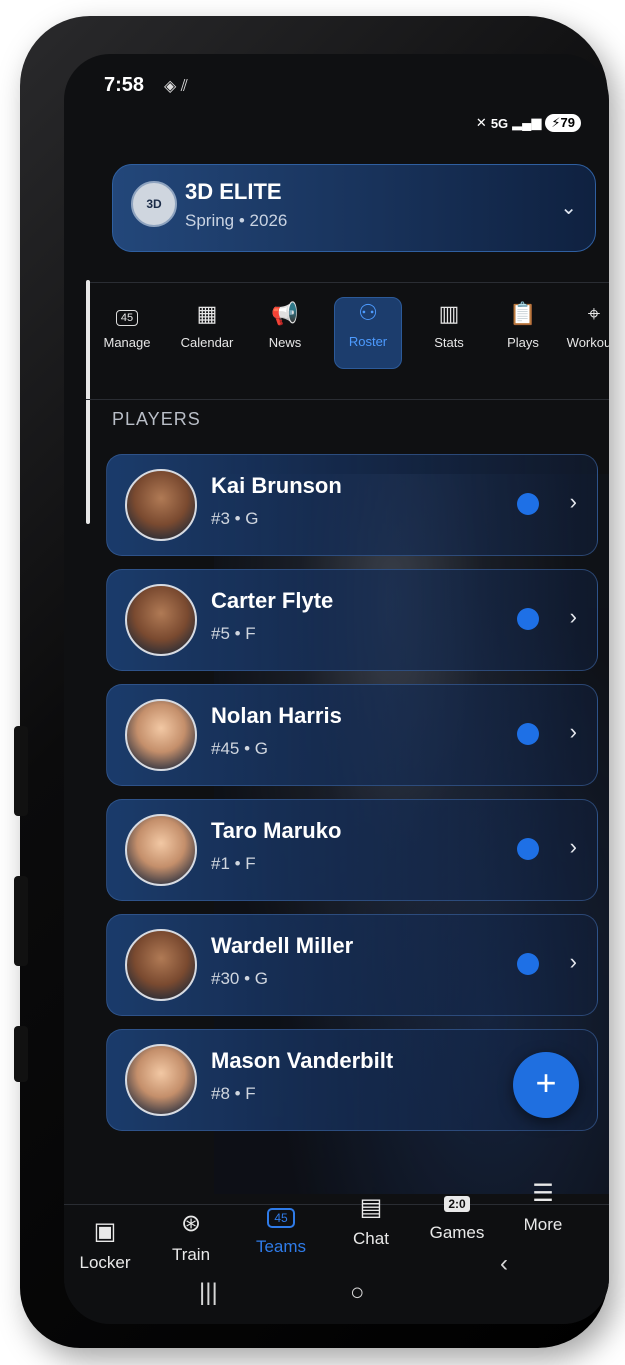  I want to click on tab-teams: 45 Teams, so click(281, 1229).